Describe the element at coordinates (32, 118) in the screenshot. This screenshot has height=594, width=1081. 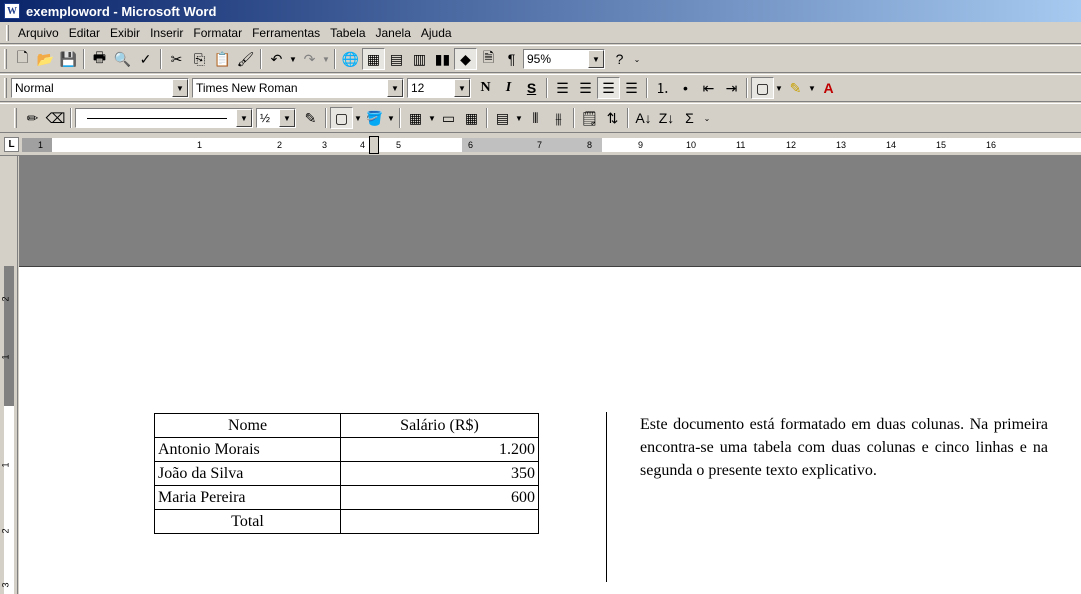
I see `draw-table-pencil-icon: ✏` at that location.